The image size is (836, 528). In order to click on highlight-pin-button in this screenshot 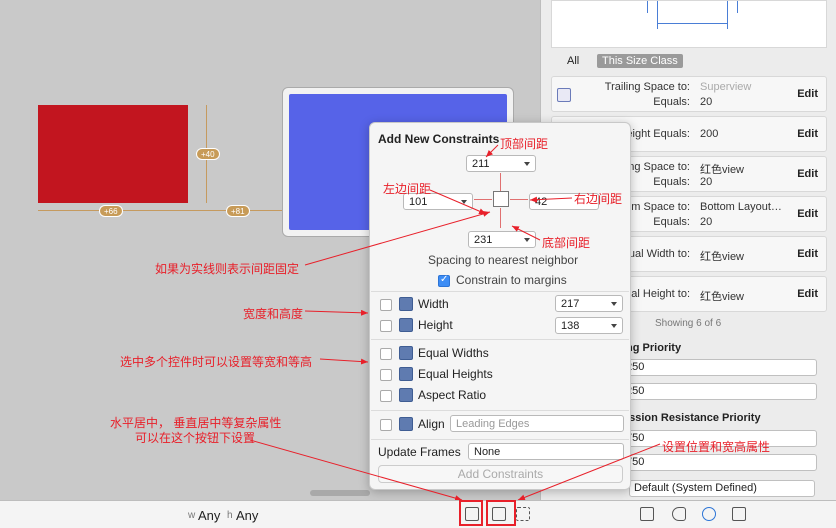, I will do `click(501, 513)`.